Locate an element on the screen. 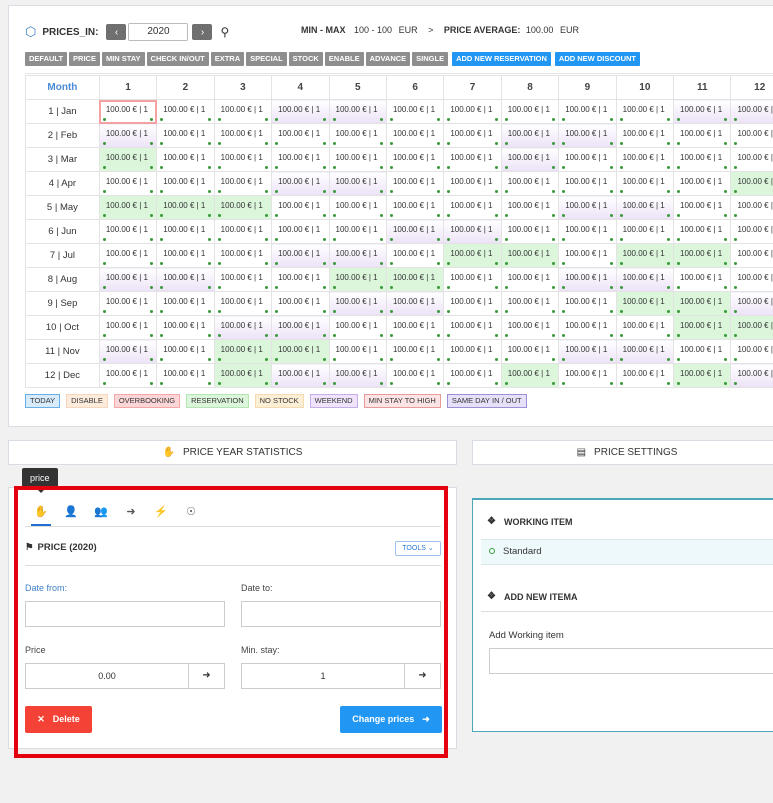  min-stay-apply-button: ➜ is located at coordinates (422, 676).